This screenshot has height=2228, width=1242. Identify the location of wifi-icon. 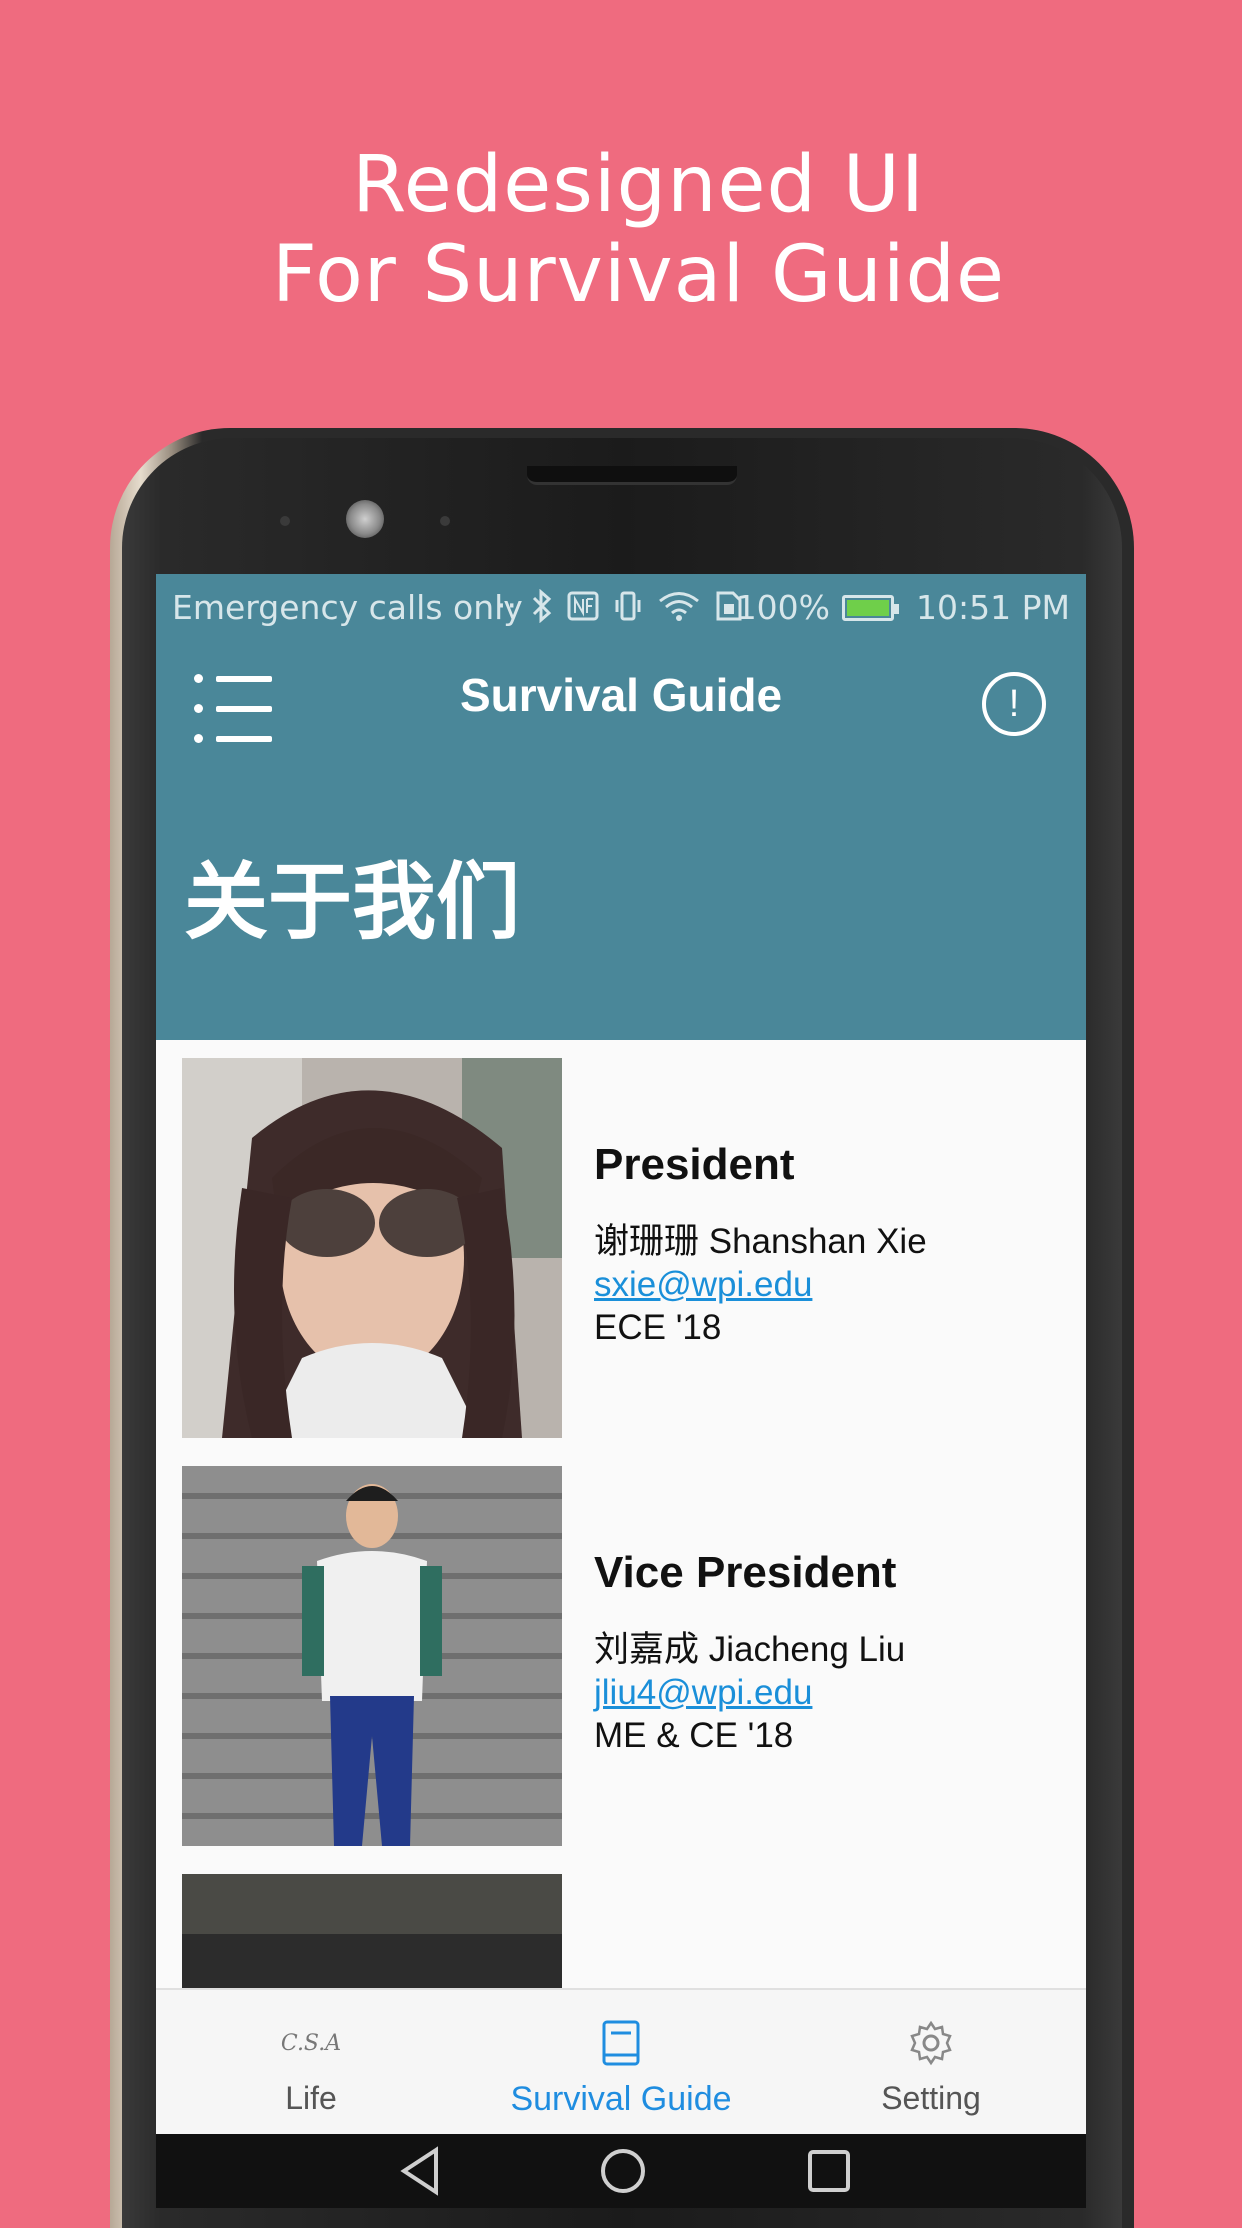
(679, 606).